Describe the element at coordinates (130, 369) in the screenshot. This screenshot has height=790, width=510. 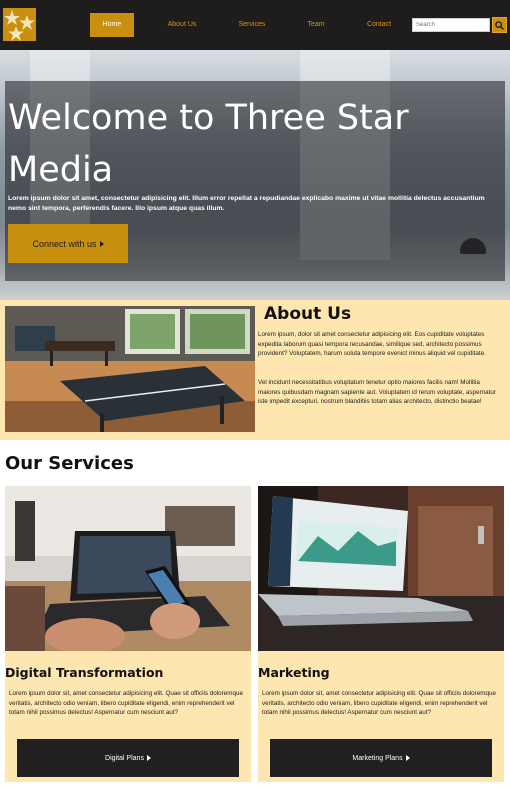
I see `office-ping-pong-image` at that location.